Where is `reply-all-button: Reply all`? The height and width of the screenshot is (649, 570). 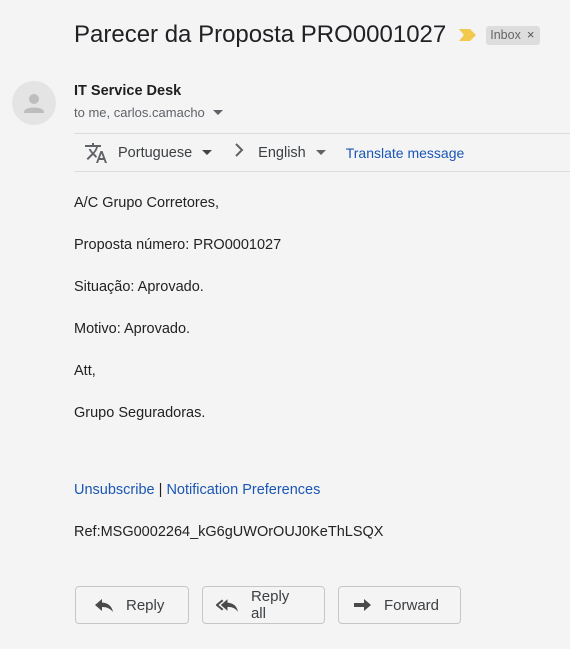 reply-all-button: Reply all is located at coordinates (263, 605).